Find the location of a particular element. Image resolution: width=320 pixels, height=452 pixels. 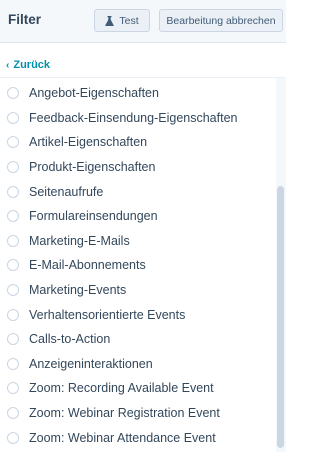

list-item: Zoom: Webinar Registration Event is located at coordinates (138, 413).